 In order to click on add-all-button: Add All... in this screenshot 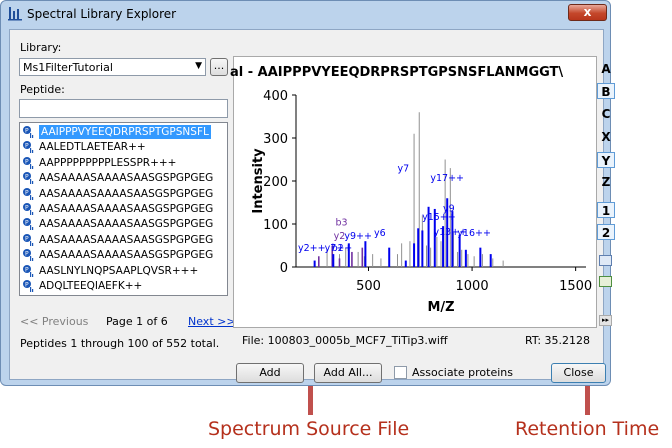, I will do `click(348, 373)`.